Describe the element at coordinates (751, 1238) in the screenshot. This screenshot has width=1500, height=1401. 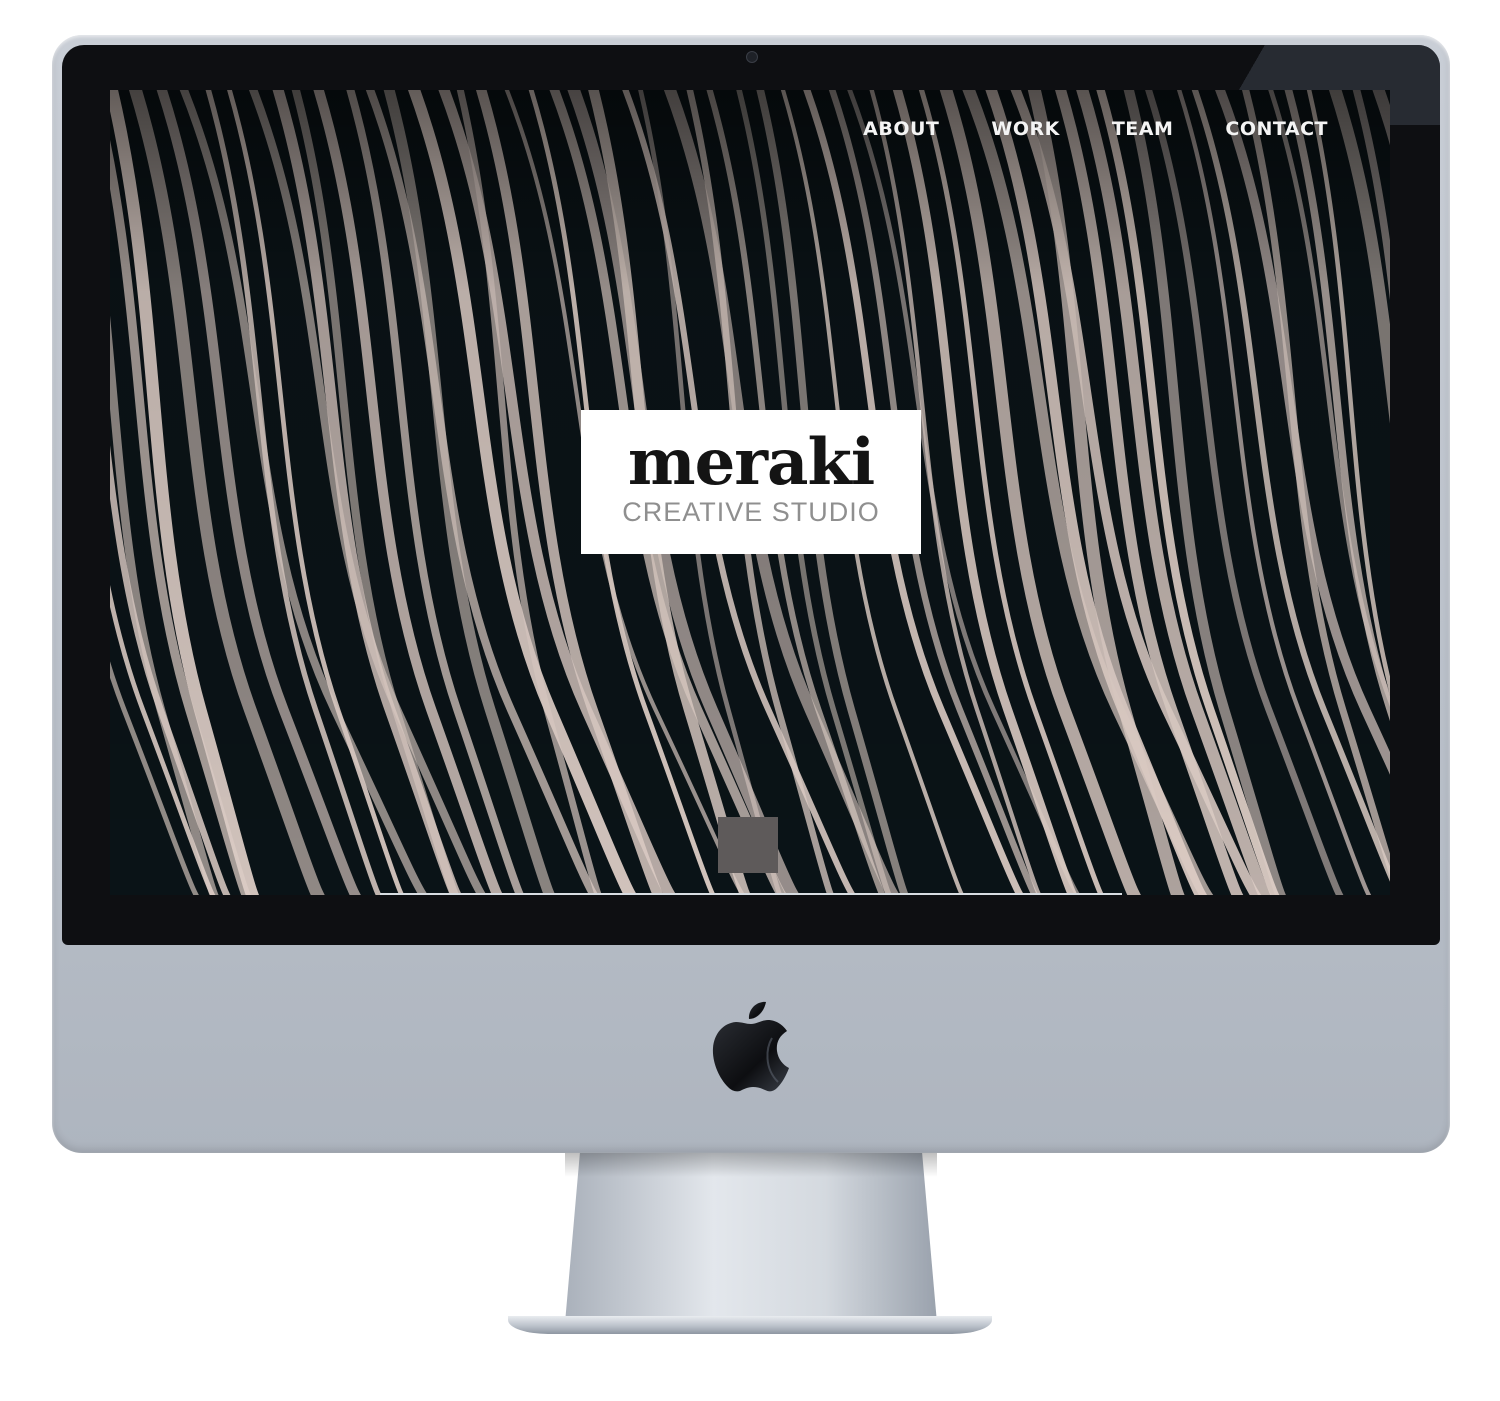
I see `imac-stand` at that location.